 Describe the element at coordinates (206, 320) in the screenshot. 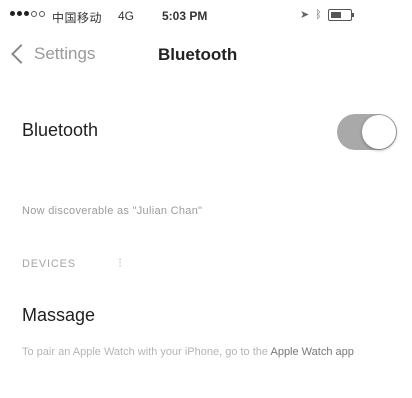

I see `device-row-massage: Massage` at that location.